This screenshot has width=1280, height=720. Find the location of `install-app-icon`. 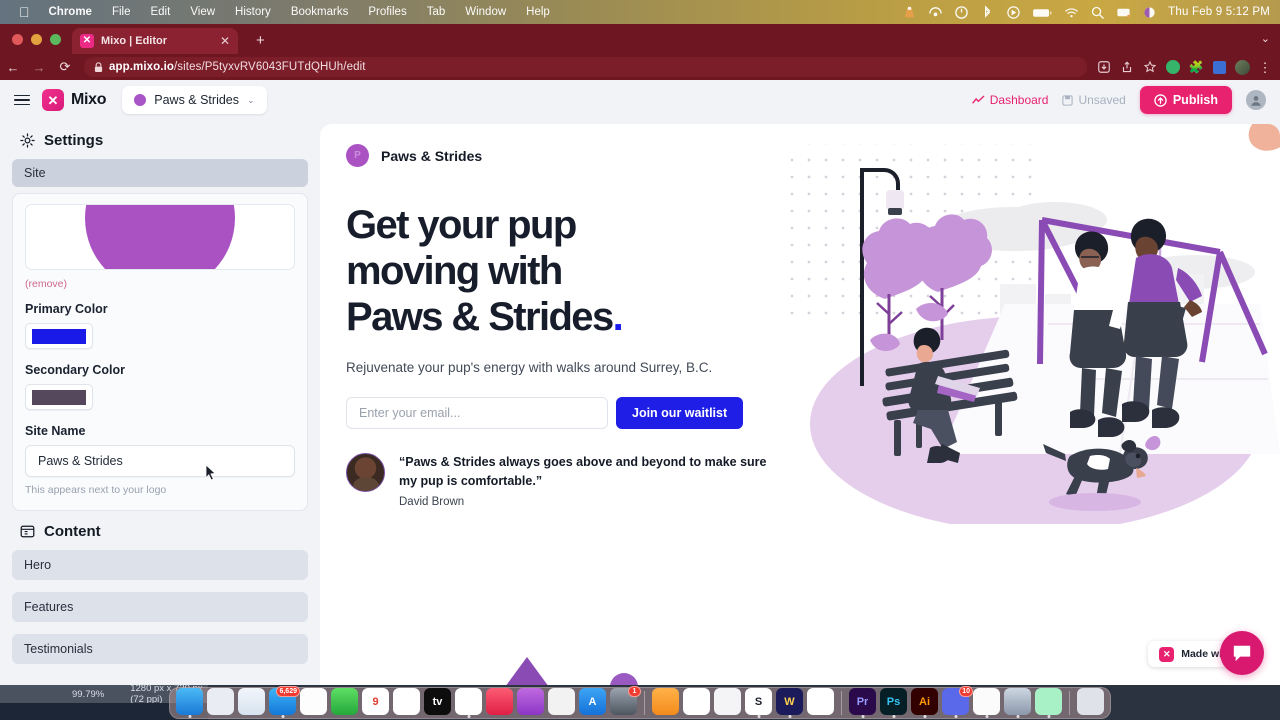

install-app-icon is located at coordinates (1104, 67).